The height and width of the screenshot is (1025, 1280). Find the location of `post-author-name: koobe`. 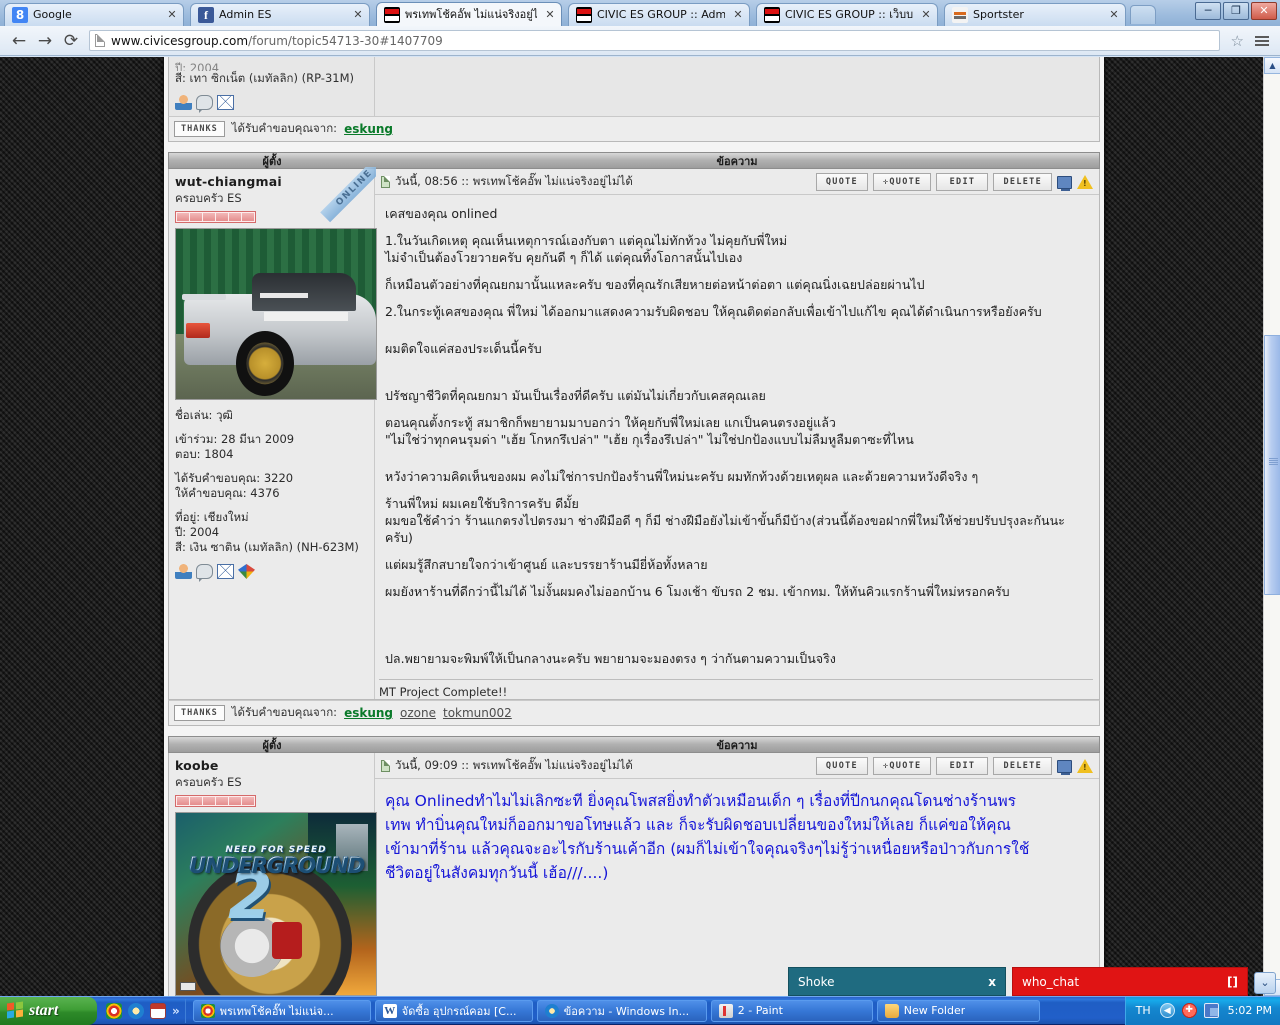

post-author-name: koobe is located at coordinates (271, 765).